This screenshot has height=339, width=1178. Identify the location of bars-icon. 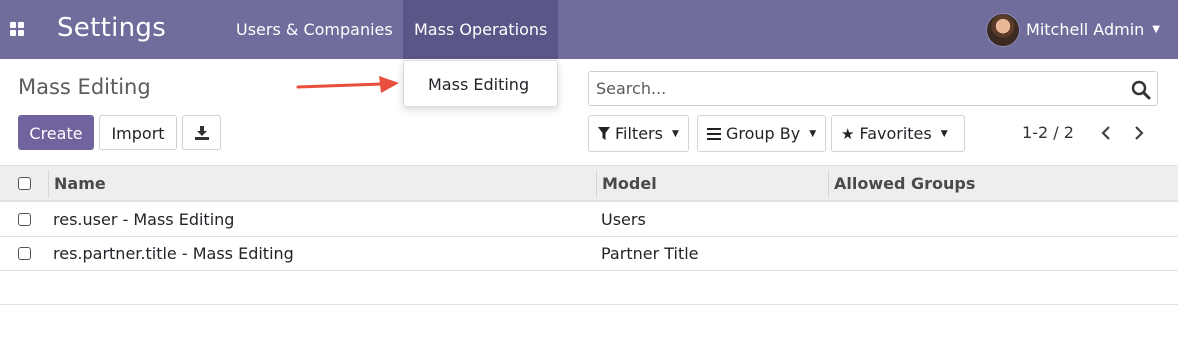
(714, 133).